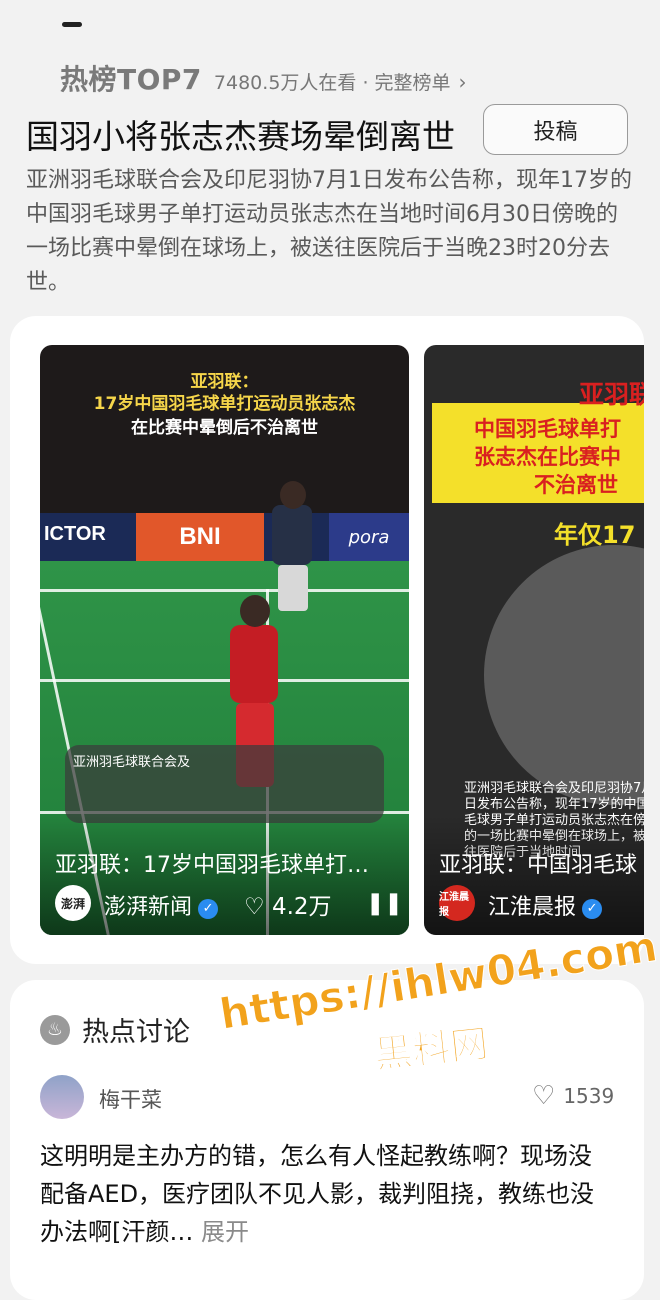 This screenshot has width=660, height=1300. I want to click on video-caption-line3: 在比赛中晕倒后不治离世, so click(224, 428).